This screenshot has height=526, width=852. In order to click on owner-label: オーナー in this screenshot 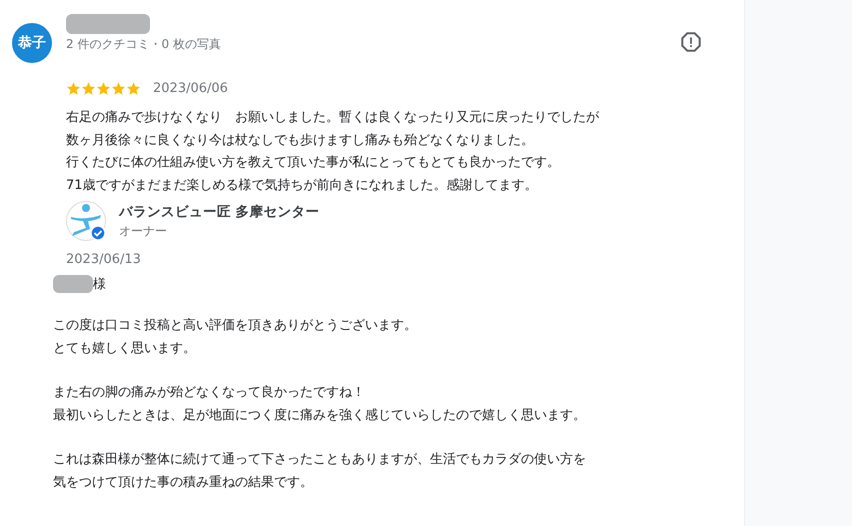, I will do `click(143, 231)`.